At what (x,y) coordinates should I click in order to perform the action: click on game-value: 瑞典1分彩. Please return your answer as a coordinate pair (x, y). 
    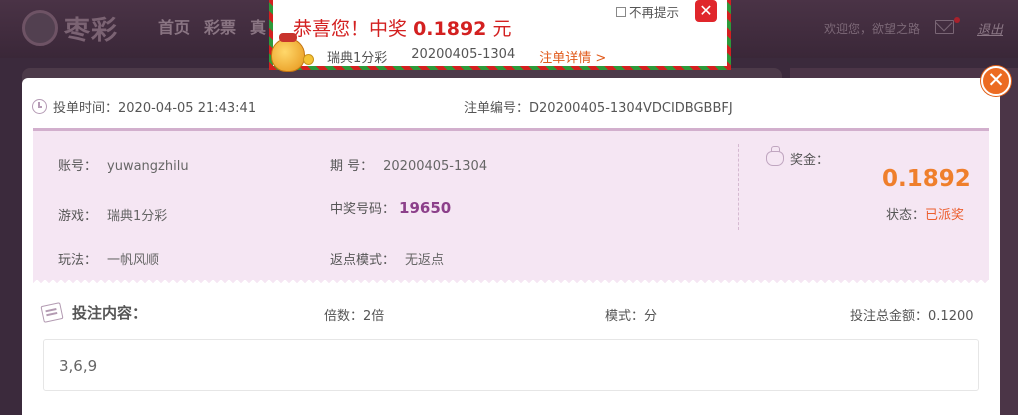
    Looking at the image, I should click on (137, 216).